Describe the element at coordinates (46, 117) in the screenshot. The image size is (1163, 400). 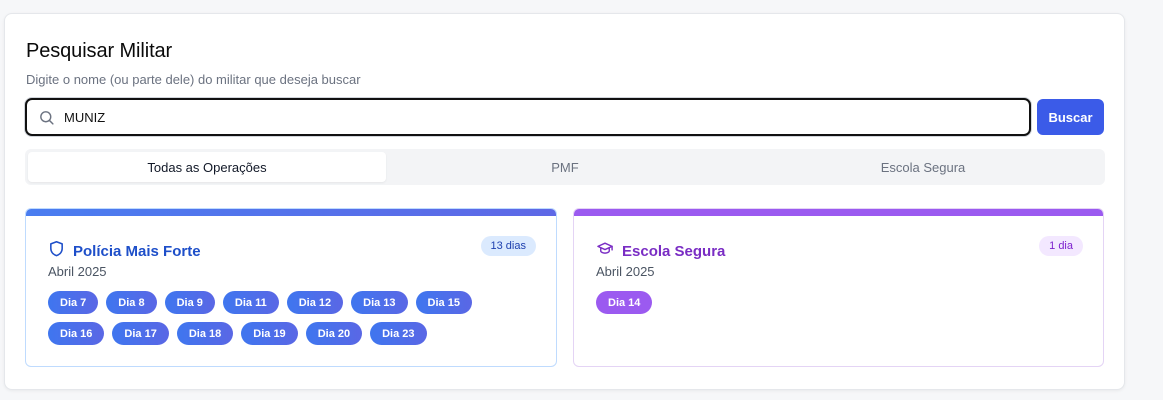
I see `search-icon` at that location.